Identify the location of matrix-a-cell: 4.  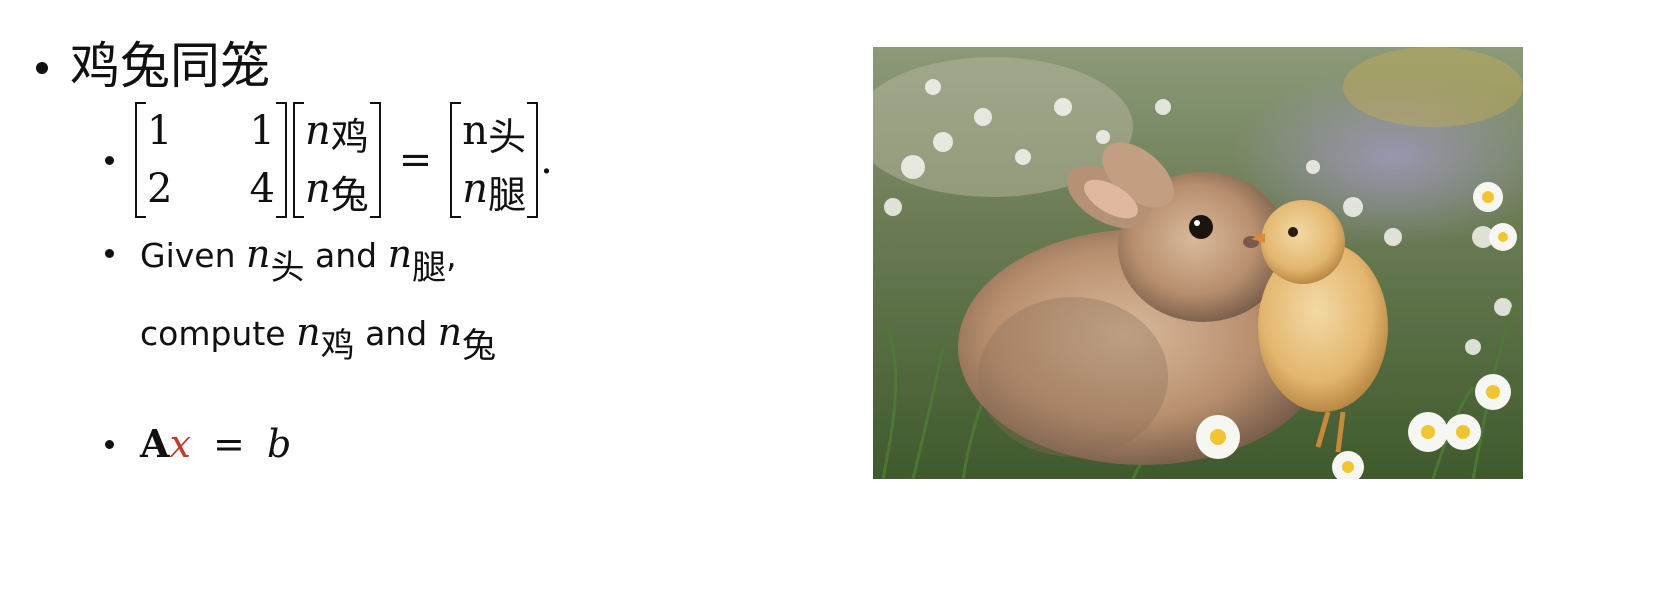
(262, 189).